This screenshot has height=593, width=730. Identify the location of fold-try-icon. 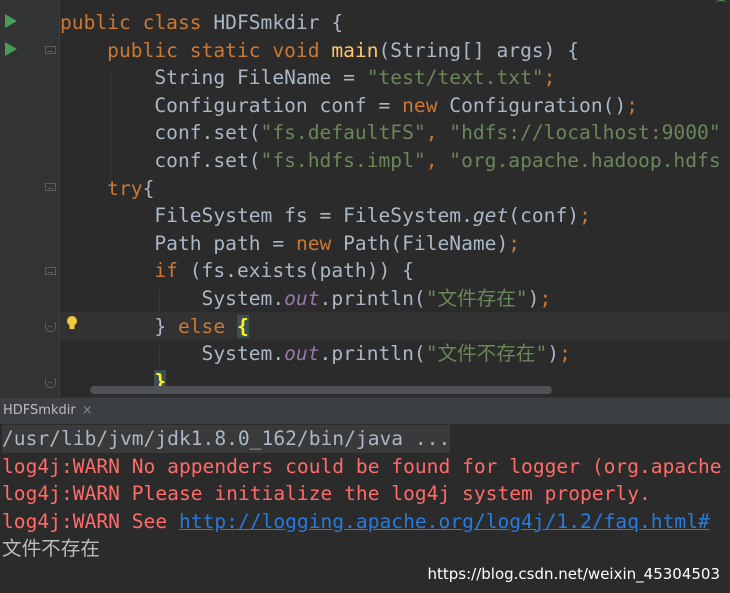
(50, 187).